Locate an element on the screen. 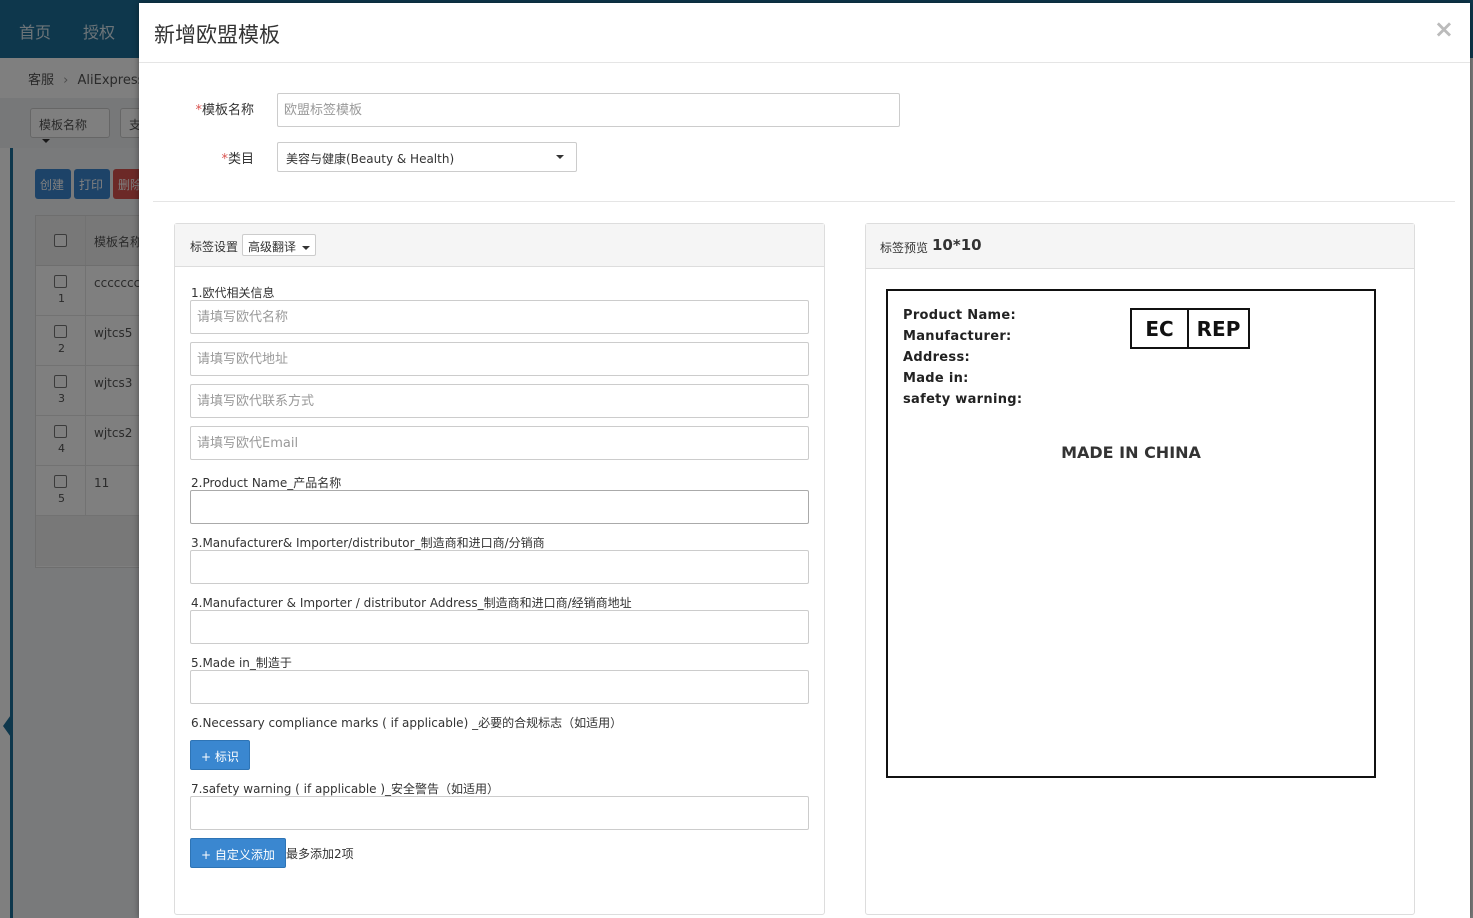  advanced-translate-label: 高级翻译 is located at coordinates (272, 247).